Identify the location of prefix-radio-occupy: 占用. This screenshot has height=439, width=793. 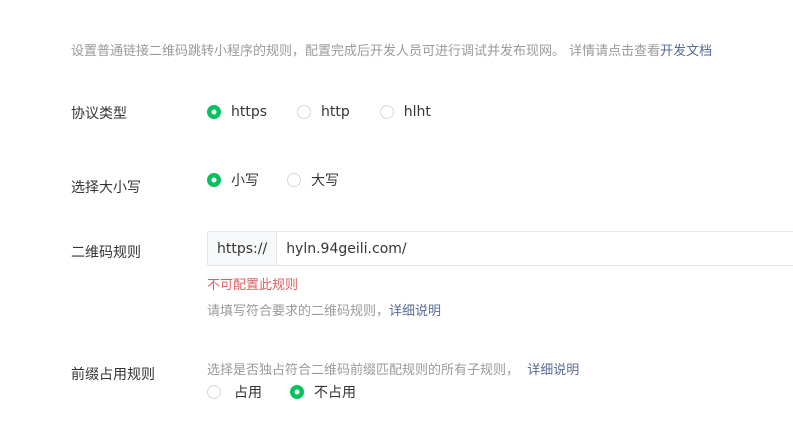
(234, 392).